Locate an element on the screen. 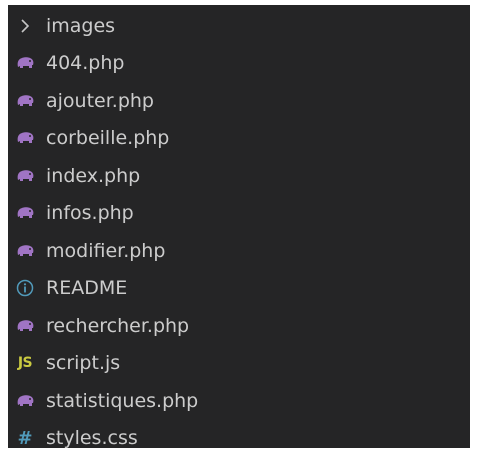 This screenshot has width=477, height=457. explorer-item-label: script.js is located at coordinates (83, 363).